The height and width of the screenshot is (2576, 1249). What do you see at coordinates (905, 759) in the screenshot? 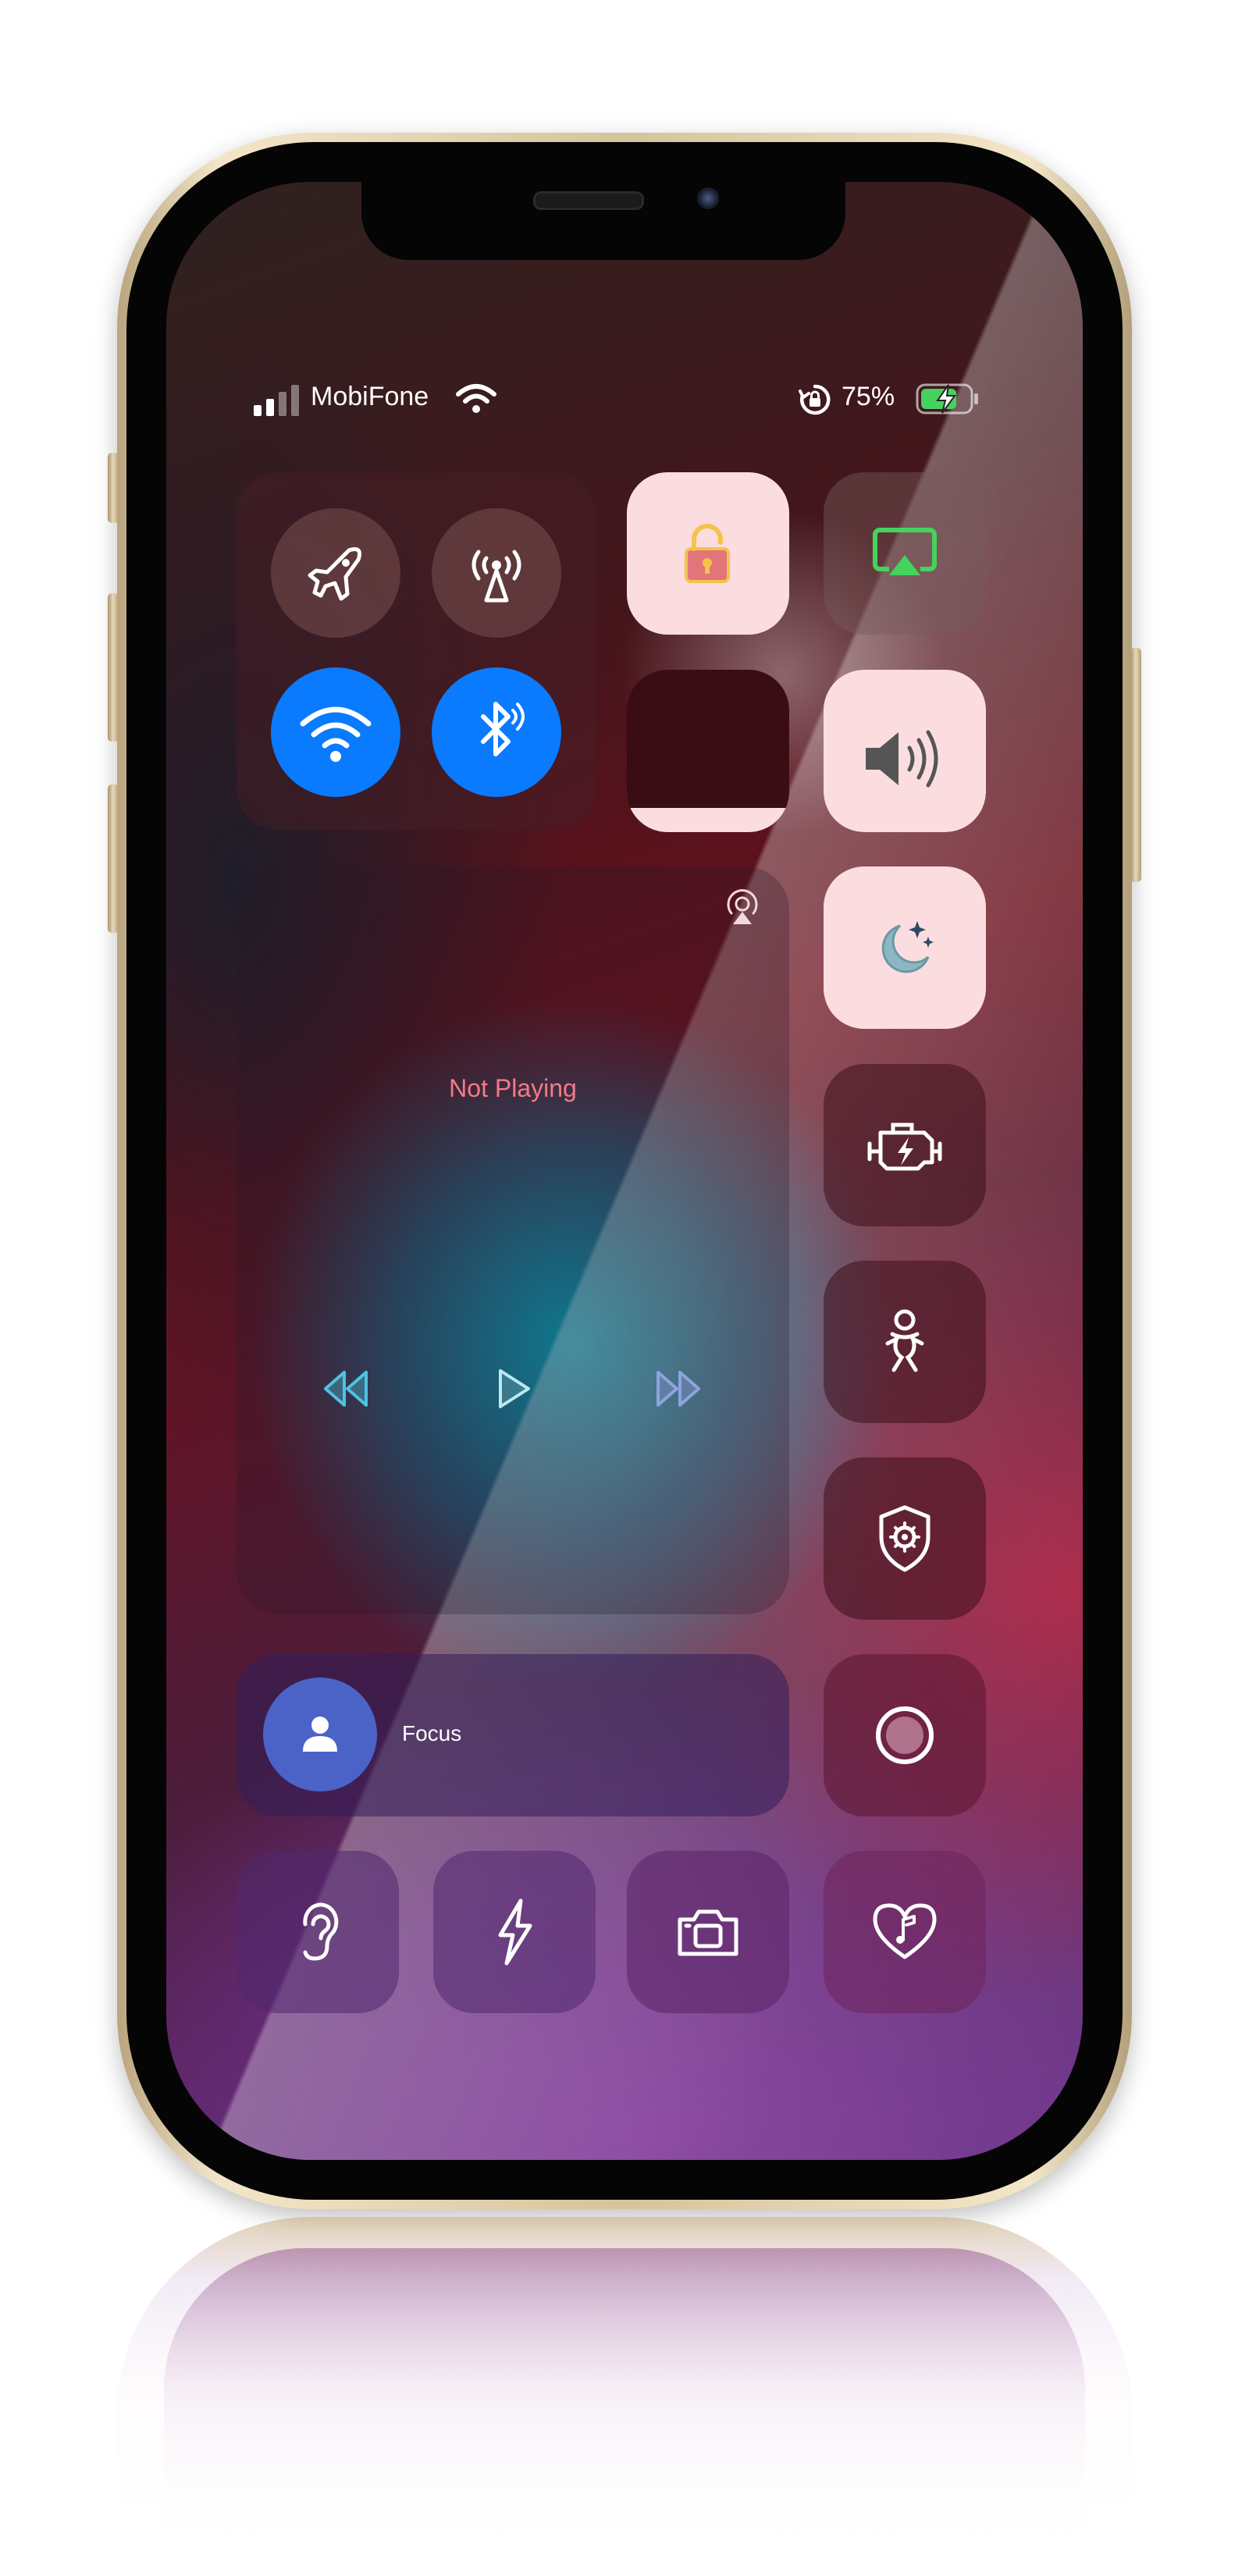
I see `speaker-volume-icon` at bounding box center [905, 759].